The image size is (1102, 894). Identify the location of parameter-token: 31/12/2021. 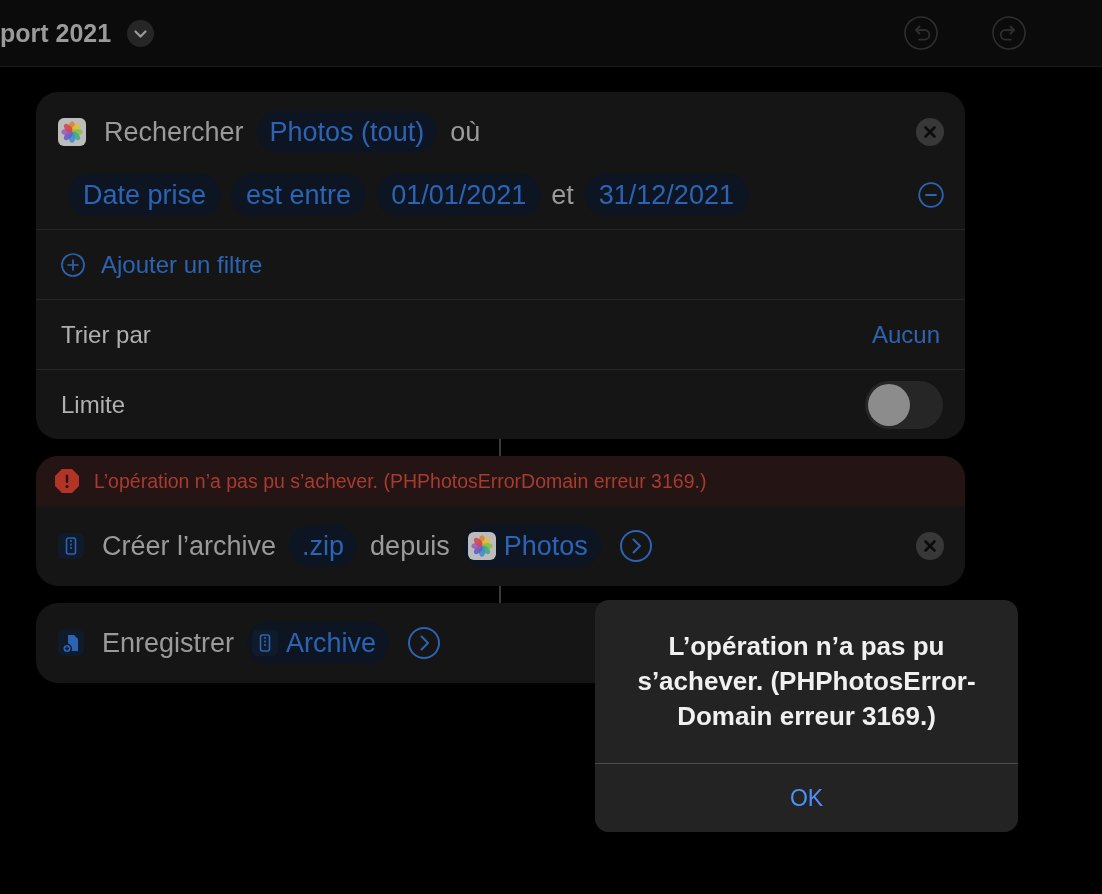
(666, 195).